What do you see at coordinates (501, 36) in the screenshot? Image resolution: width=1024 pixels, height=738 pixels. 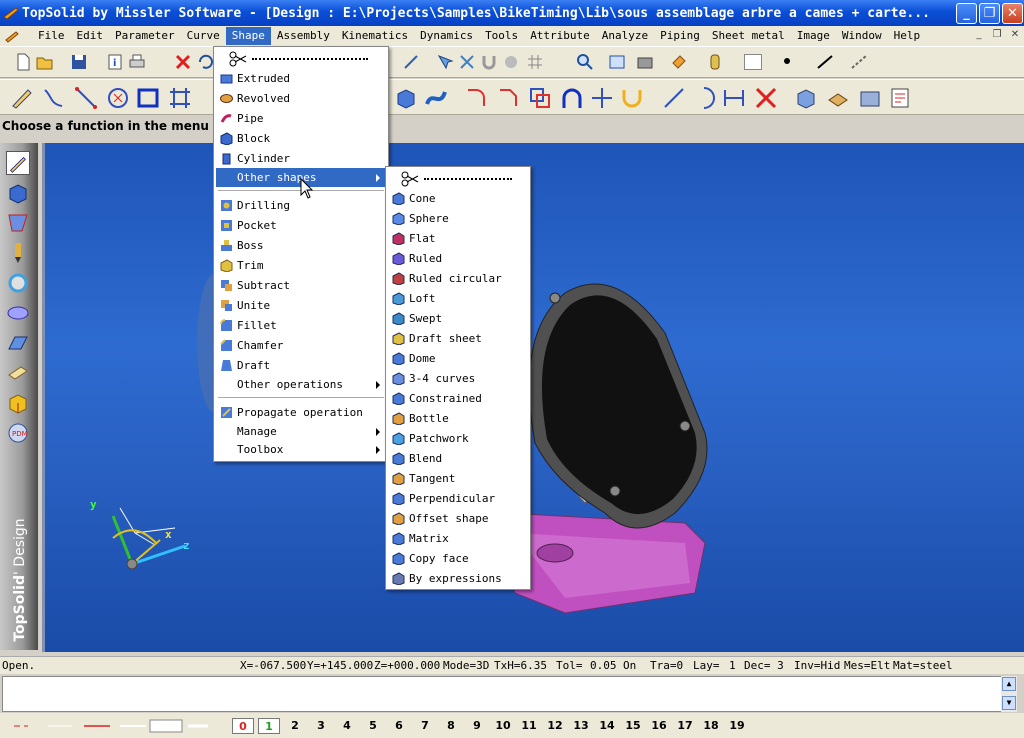 I see `menu-tools: Tools` at bounding box center [501, 36].